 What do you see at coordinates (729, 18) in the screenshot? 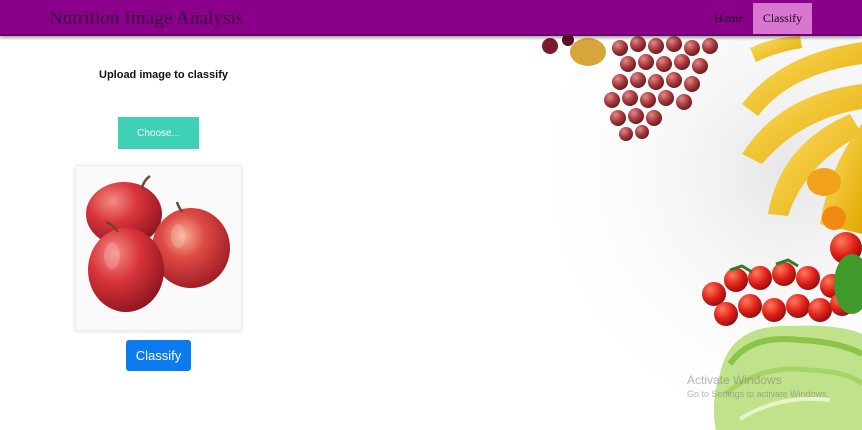
I see `nav-home: Home` at bounding box center [729, 18].